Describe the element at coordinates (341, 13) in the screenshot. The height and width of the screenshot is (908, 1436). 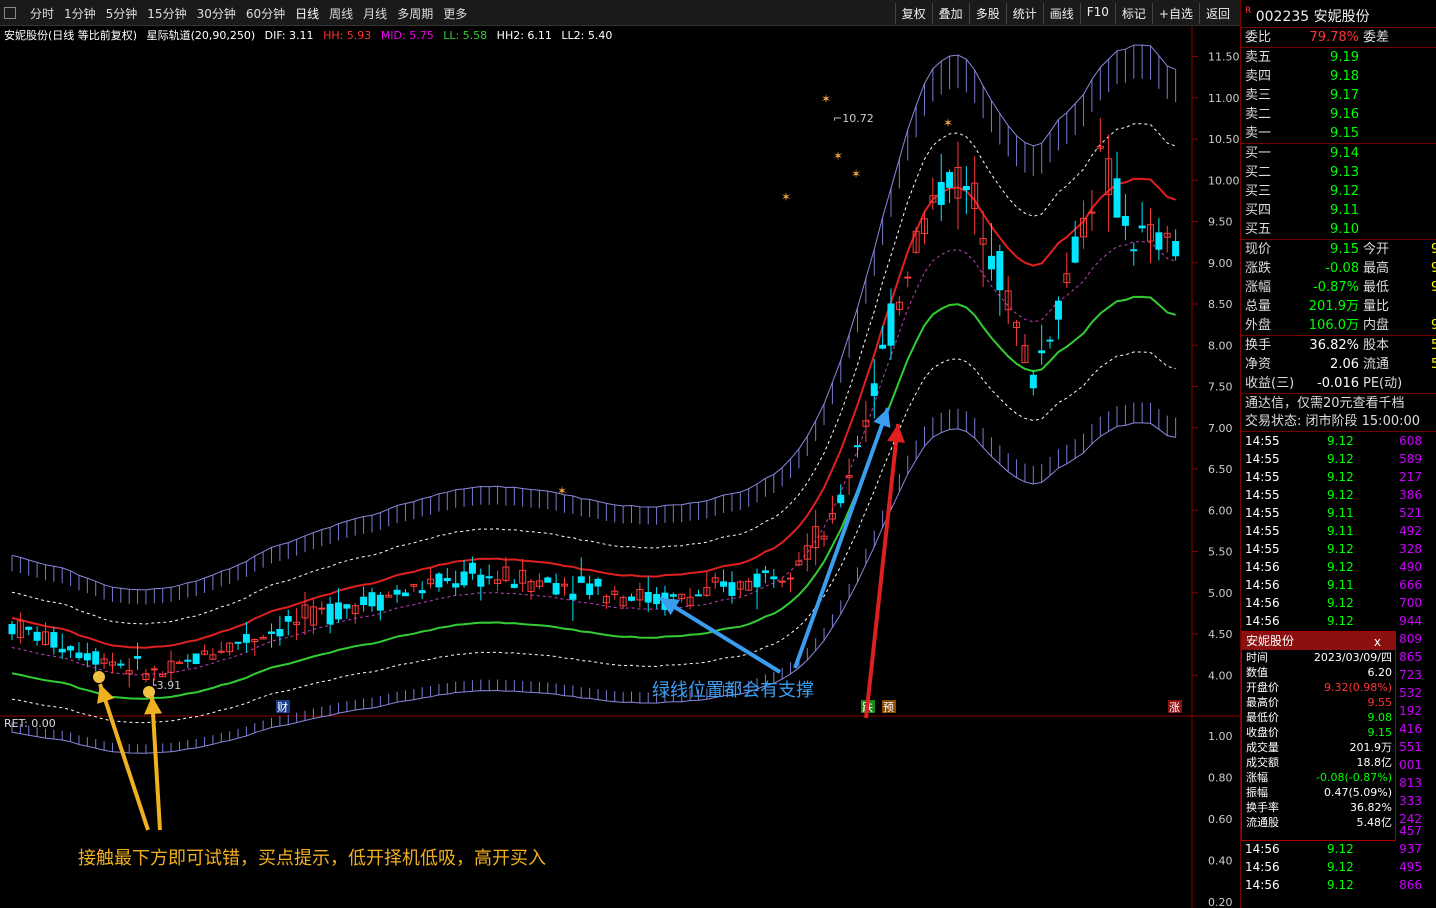
I see `period-tab: 周线` at that location.